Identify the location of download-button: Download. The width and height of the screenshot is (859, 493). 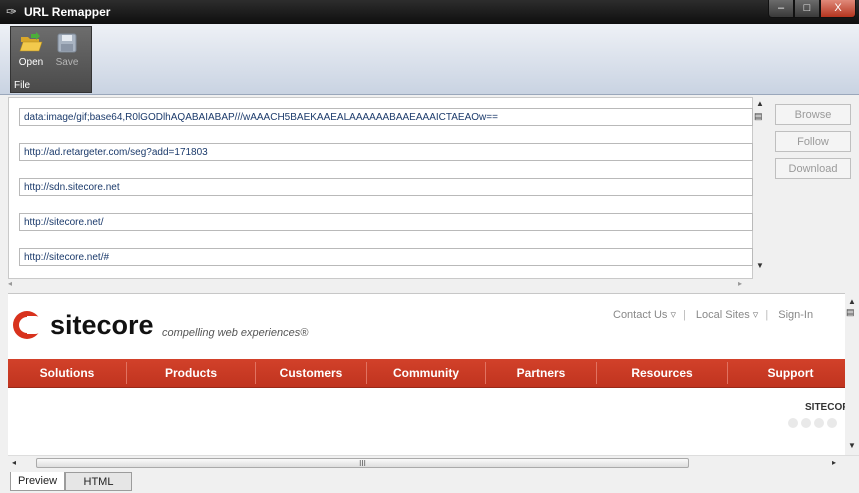
(813, 168).